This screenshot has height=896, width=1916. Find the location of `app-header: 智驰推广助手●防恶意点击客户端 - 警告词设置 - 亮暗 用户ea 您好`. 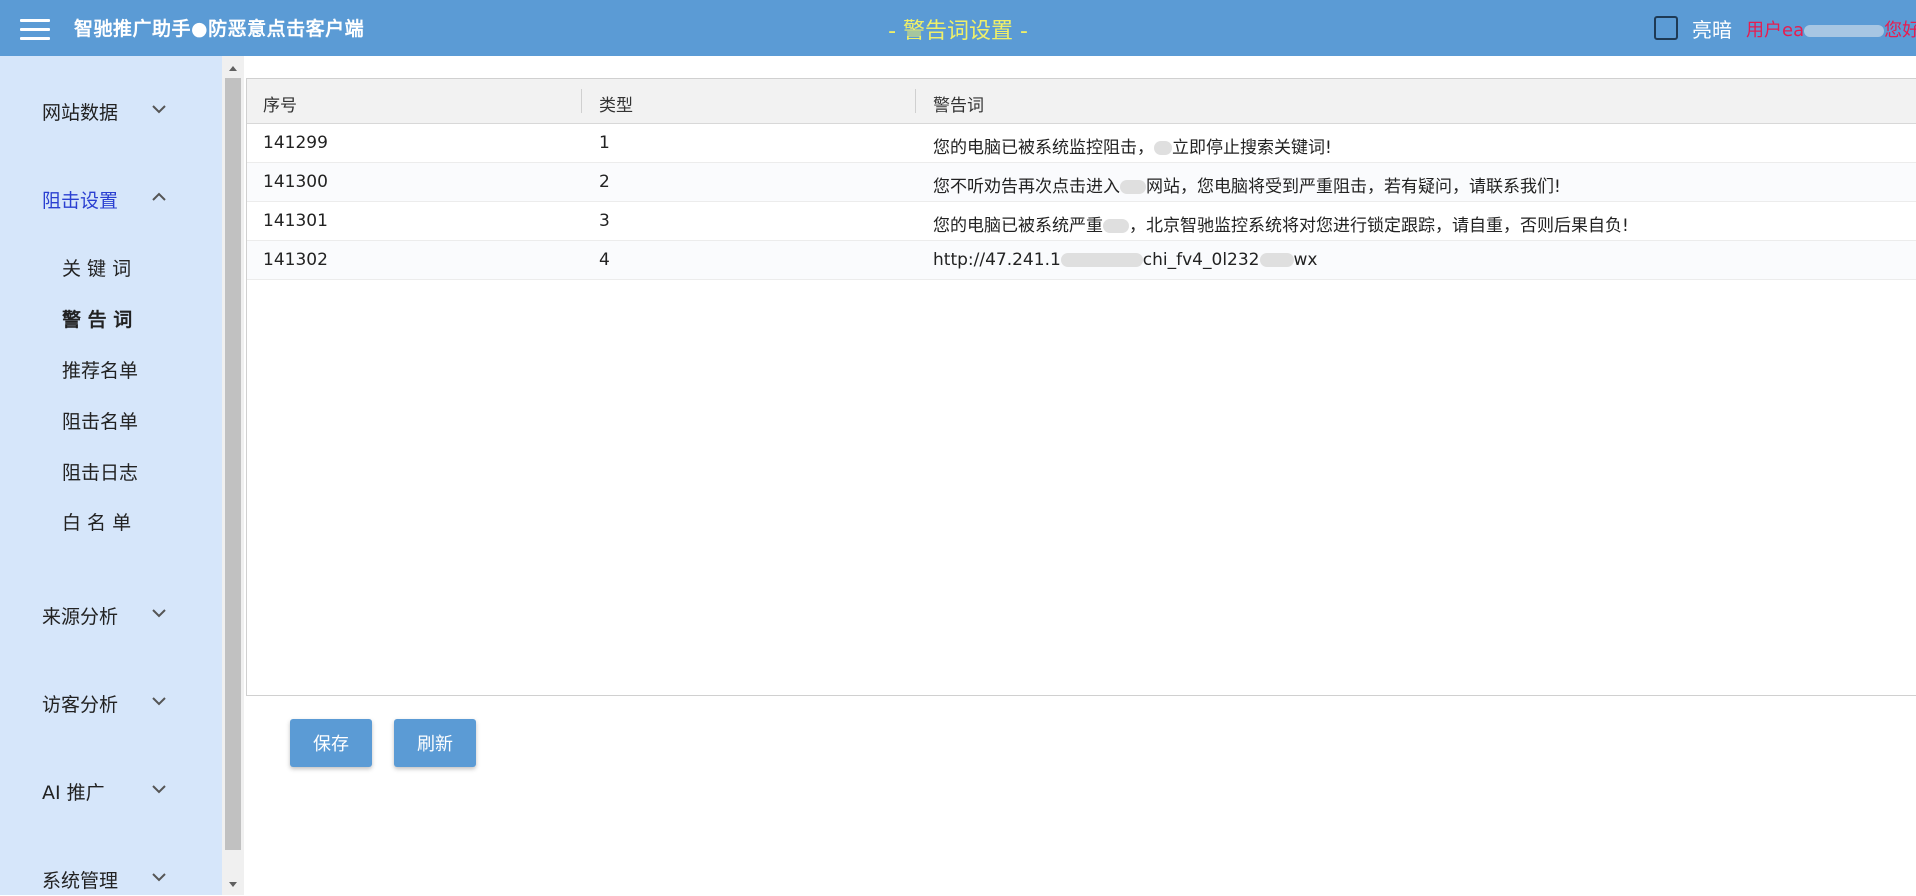

app-header: 智驰推广助手●防恶意点击客户端 - 警告词设置 - 亮暗 用户ea 您好 is located at coordinates (958, 28).